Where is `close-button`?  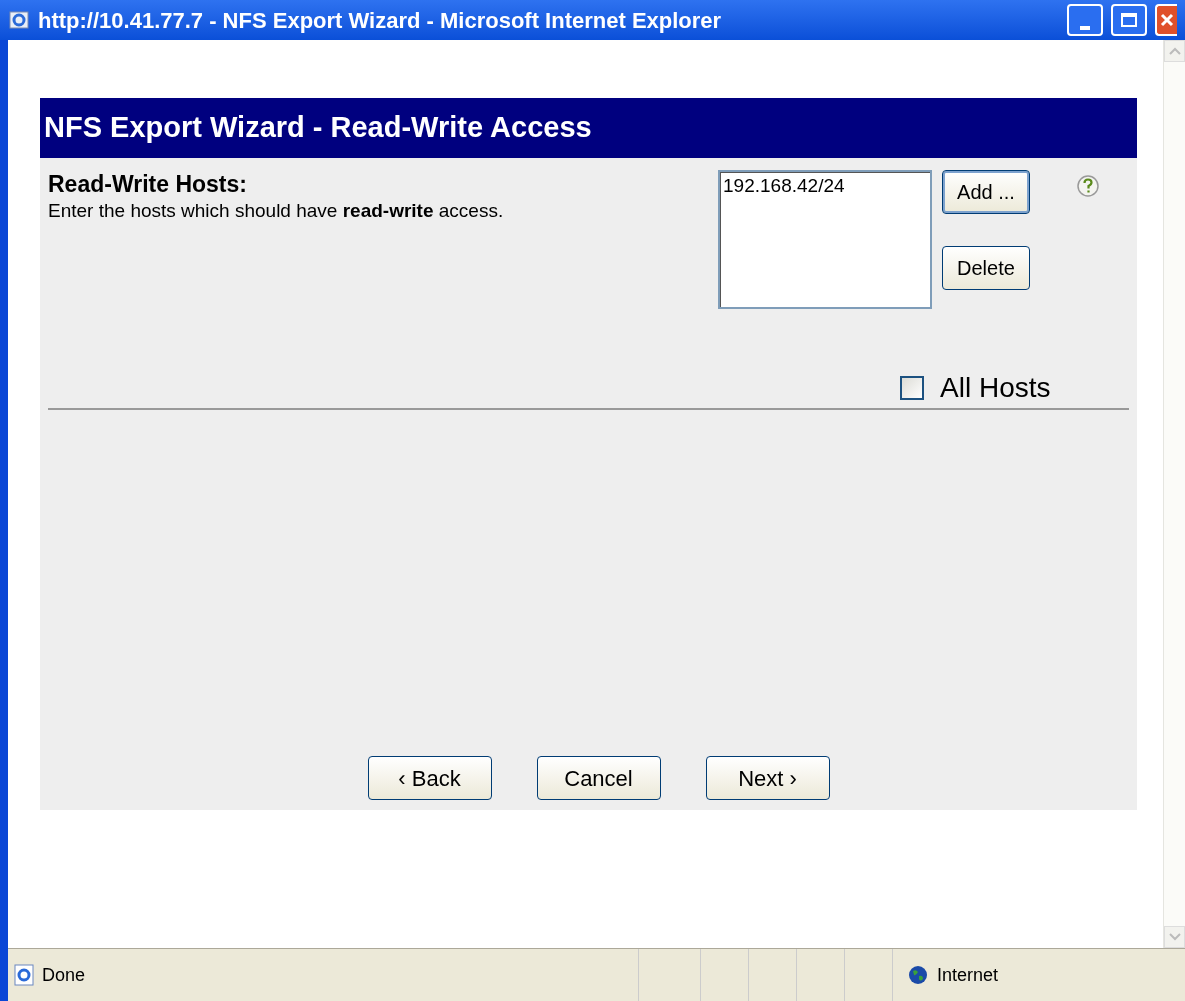
close-button is located at coordinates (1166, 20).